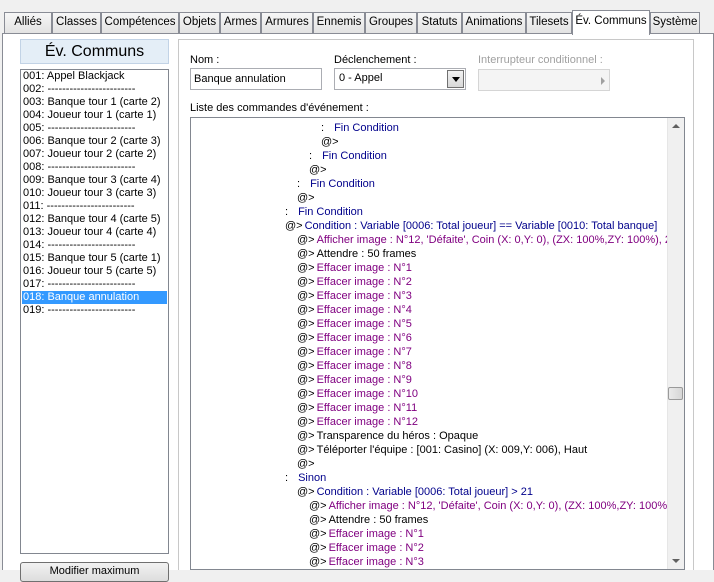  I want to click on tab-classes: Classes, so click(76, 22).